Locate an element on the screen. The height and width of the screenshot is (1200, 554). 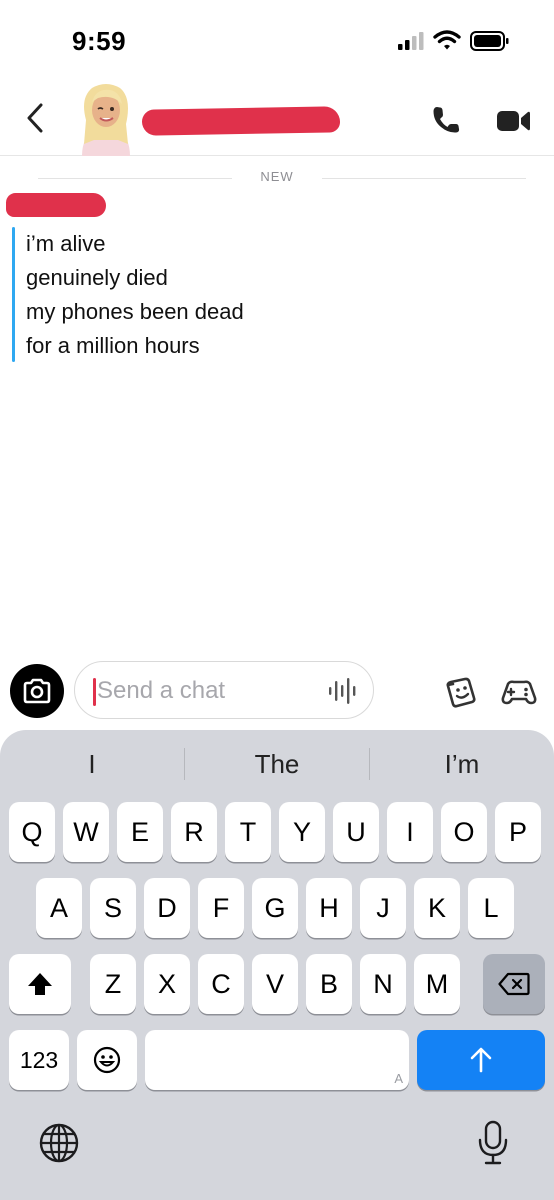
microphone-icon is located at coordinates (493, 1143).